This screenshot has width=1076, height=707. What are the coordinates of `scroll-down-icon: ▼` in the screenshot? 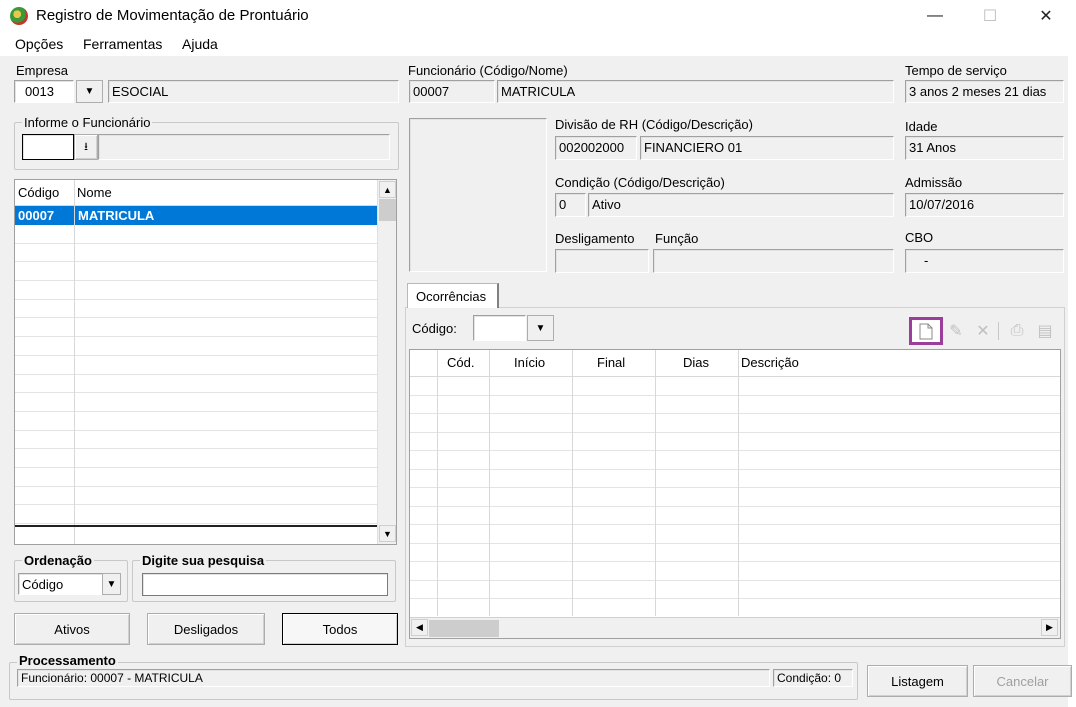 It's located at (387, 533).